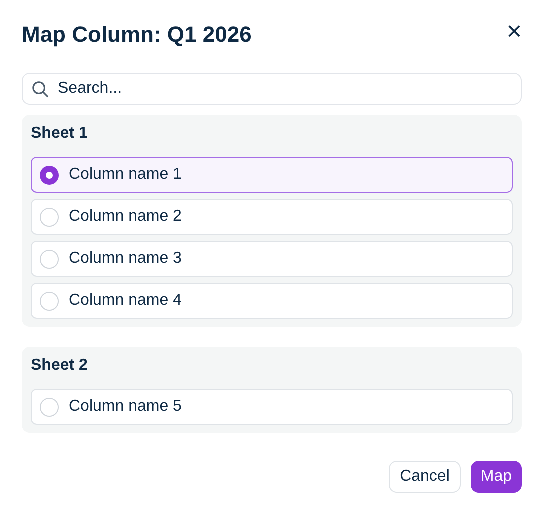 Image resolution: width=544 pixels, height=509 pixels. I want to click on column-option: Column name 2, so click(272, 217).